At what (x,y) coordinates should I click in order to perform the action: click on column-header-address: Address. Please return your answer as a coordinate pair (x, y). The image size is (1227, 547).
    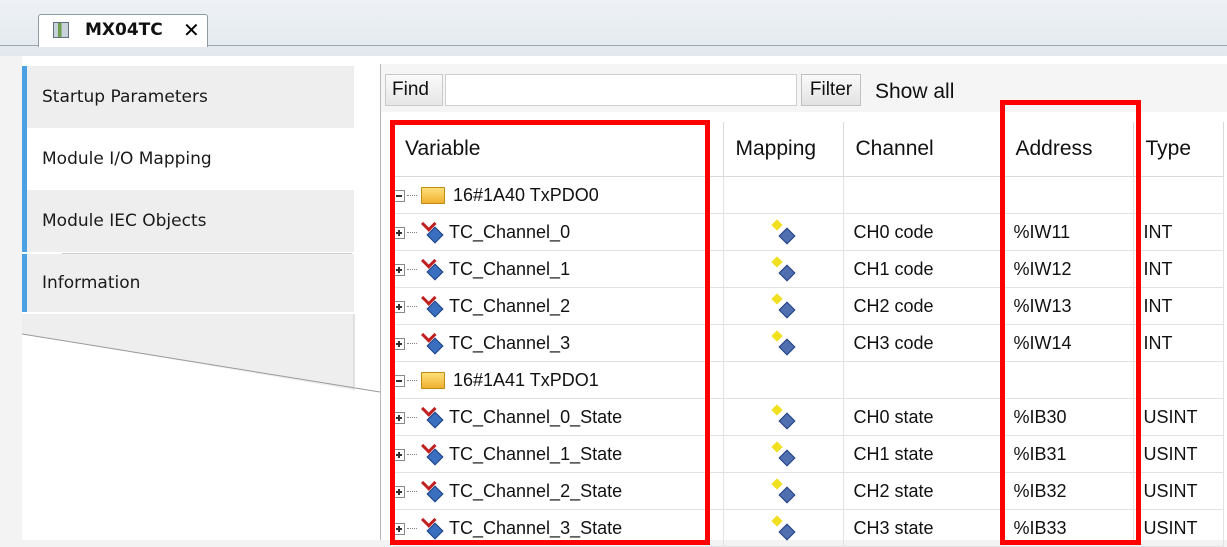
    Looking at the image, I should click on (1068, 149).